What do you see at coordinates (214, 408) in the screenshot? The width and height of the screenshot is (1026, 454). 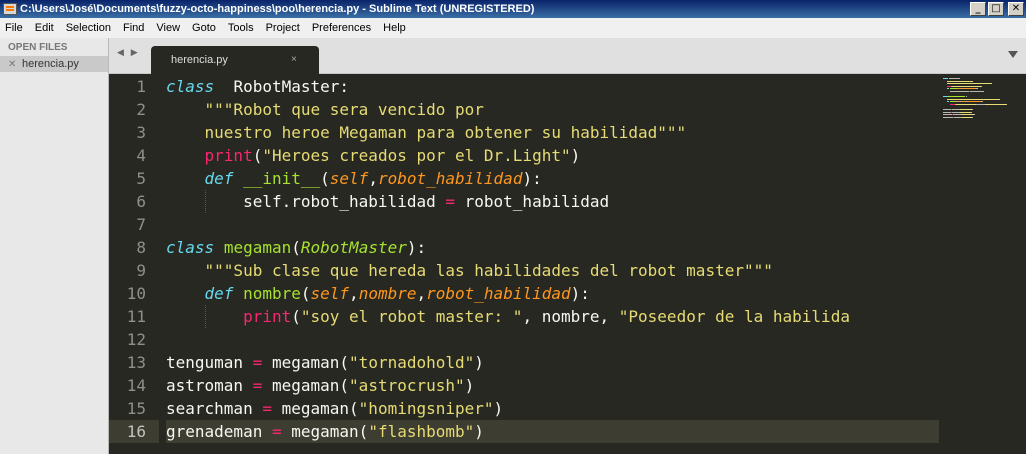 I see `code-token: searchman` at bounding box center [214, 408].